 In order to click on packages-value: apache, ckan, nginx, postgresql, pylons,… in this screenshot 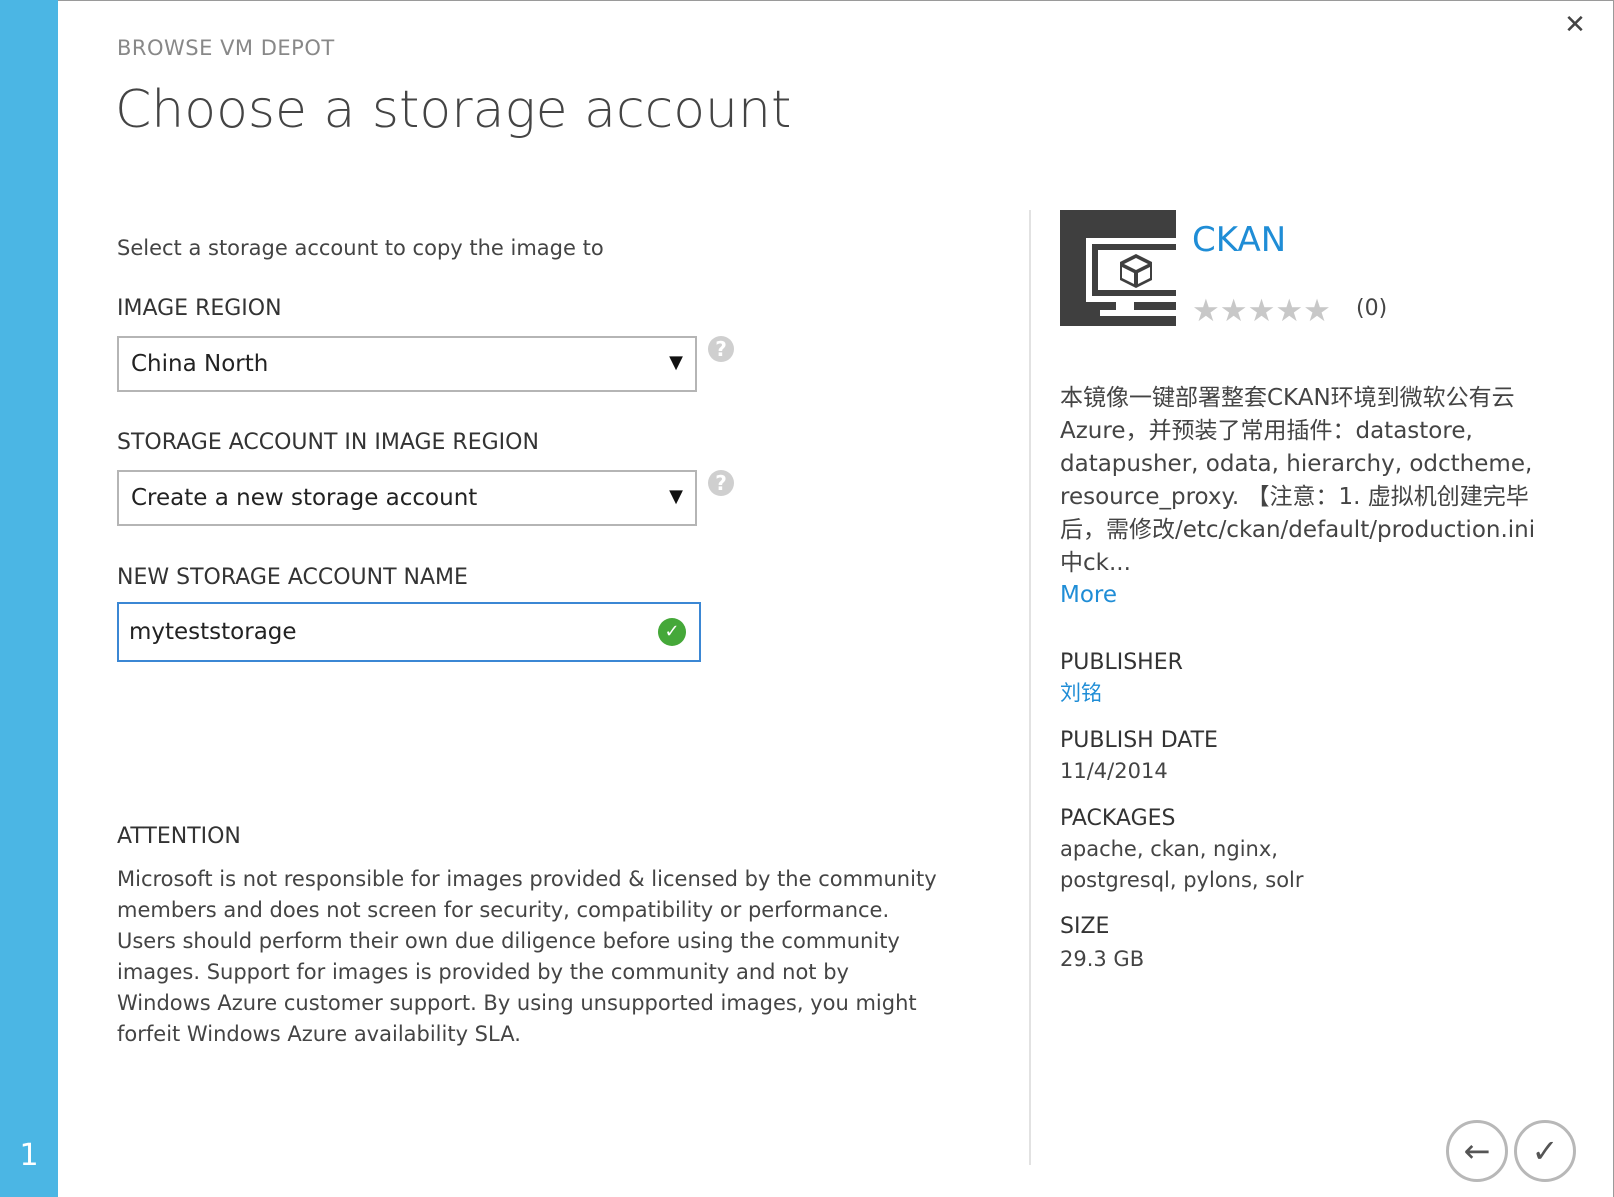, I will do `click(1182, 864)`.